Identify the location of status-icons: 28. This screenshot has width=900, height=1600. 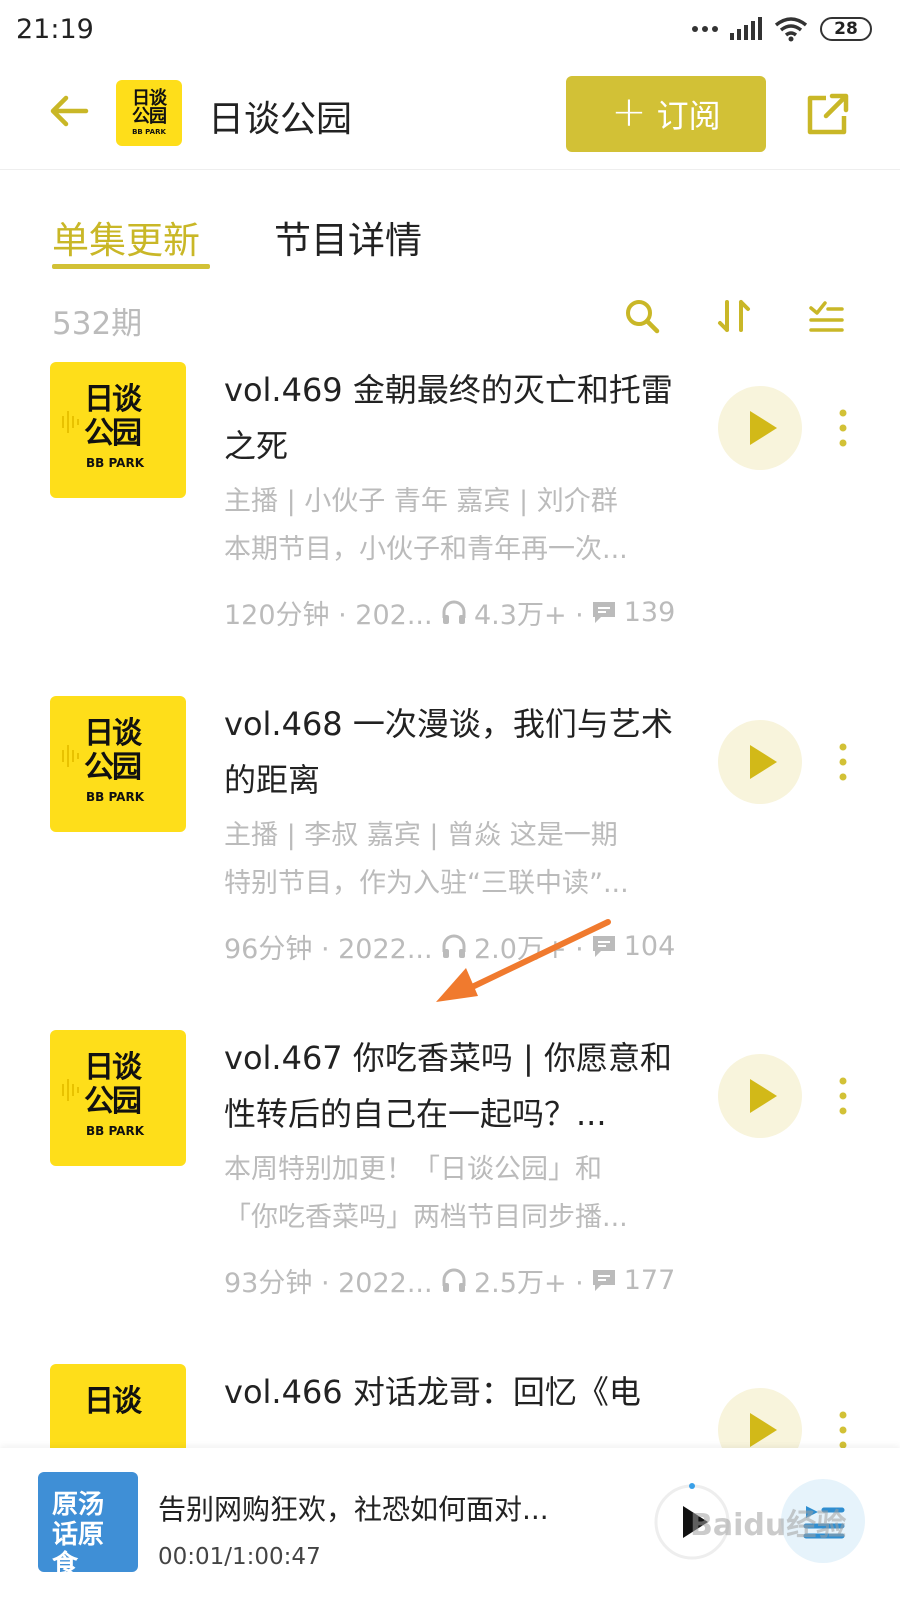
(782, 29).